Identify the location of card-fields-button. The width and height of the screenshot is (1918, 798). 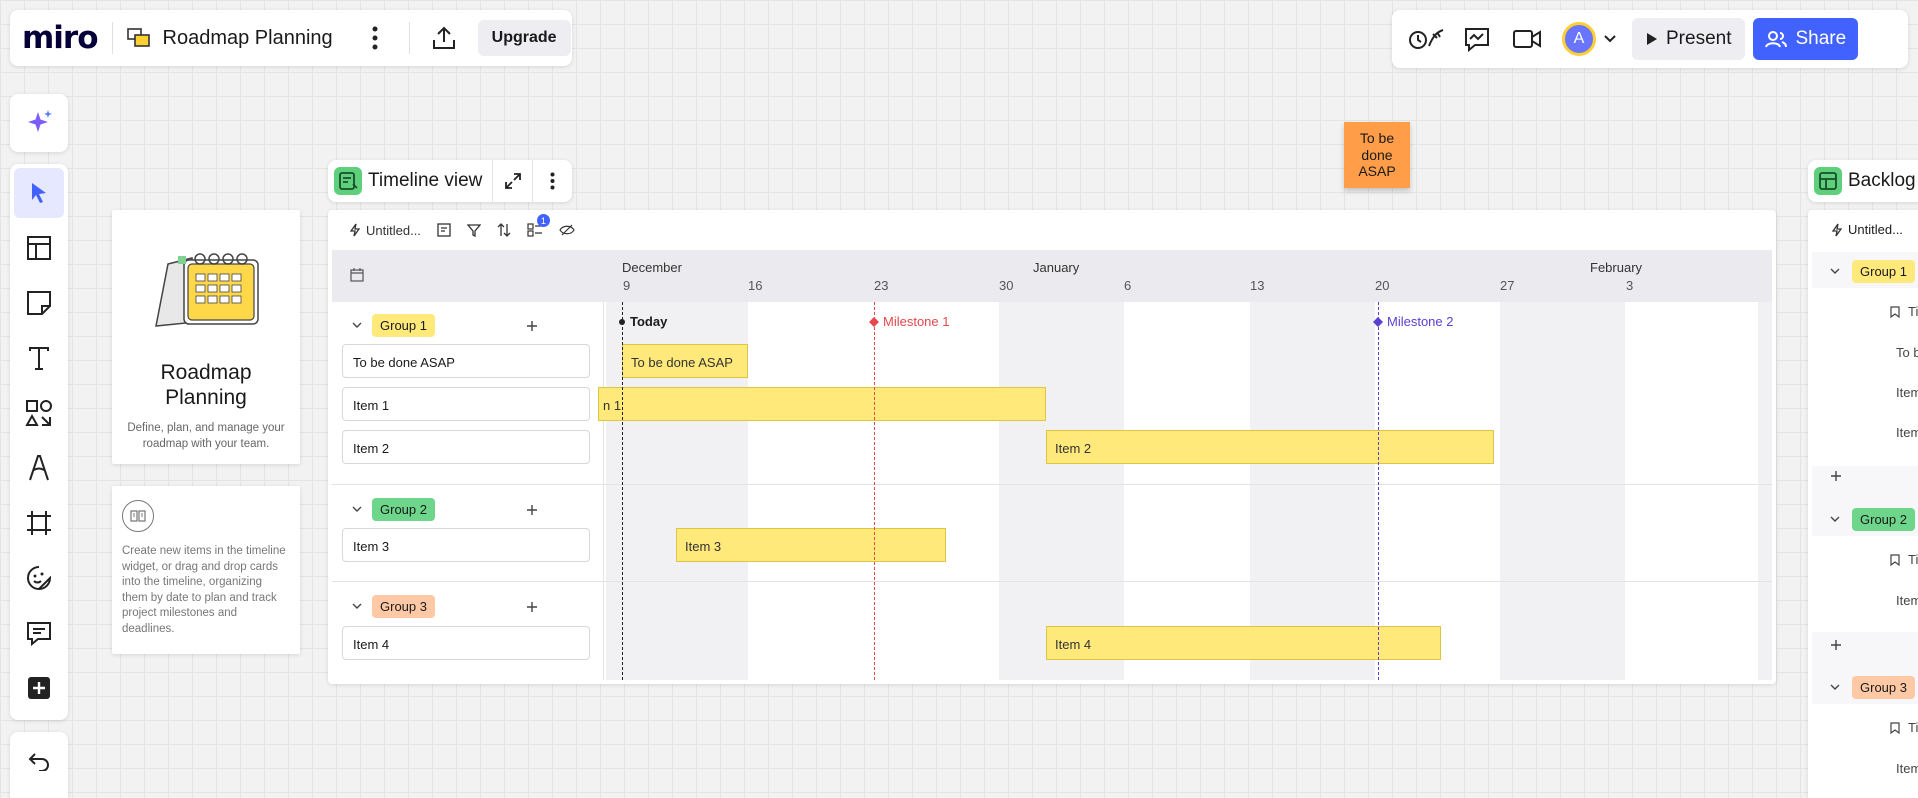
(444, 230).